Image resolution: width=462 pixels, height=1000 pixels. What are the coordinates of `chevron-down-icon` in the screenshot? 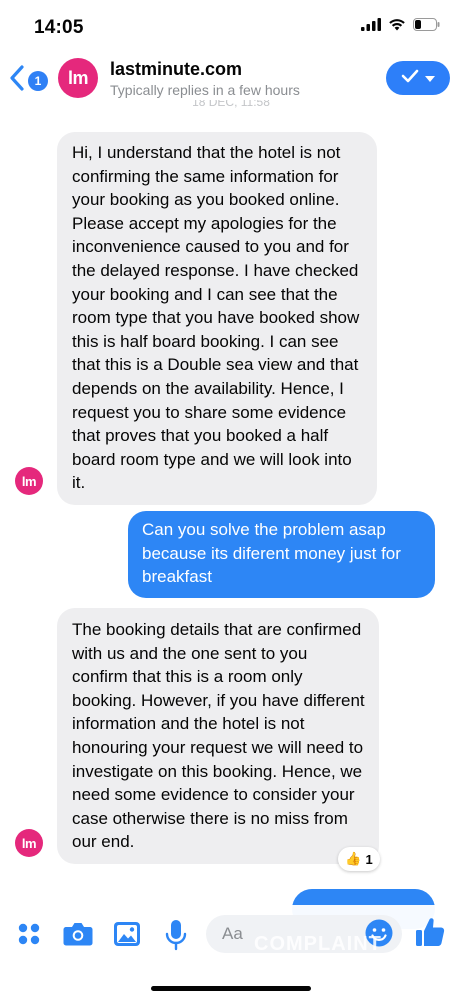 It's located at (430, 78).